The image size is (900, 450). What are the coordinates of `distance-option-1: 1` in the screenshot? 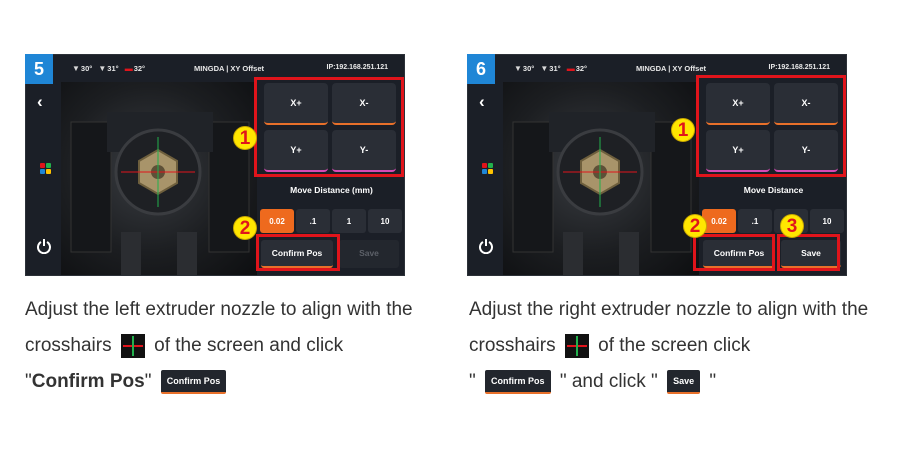 It's located at (349, 221).